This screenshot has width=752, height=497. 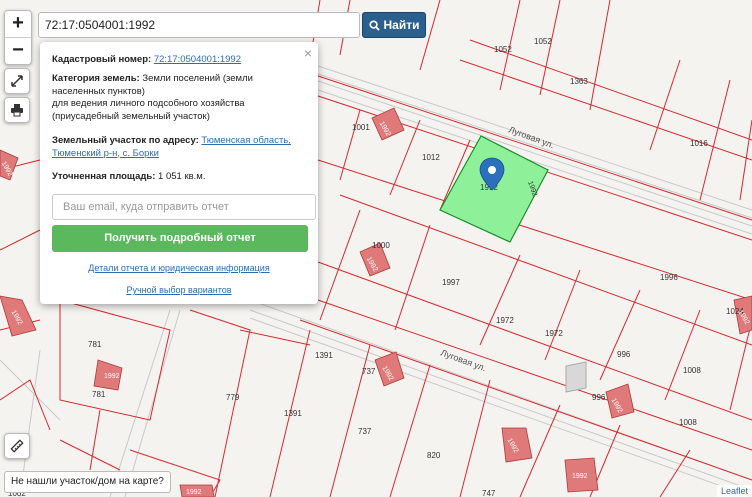 I want to click on ruler-icon, so click(x=17, y=446).